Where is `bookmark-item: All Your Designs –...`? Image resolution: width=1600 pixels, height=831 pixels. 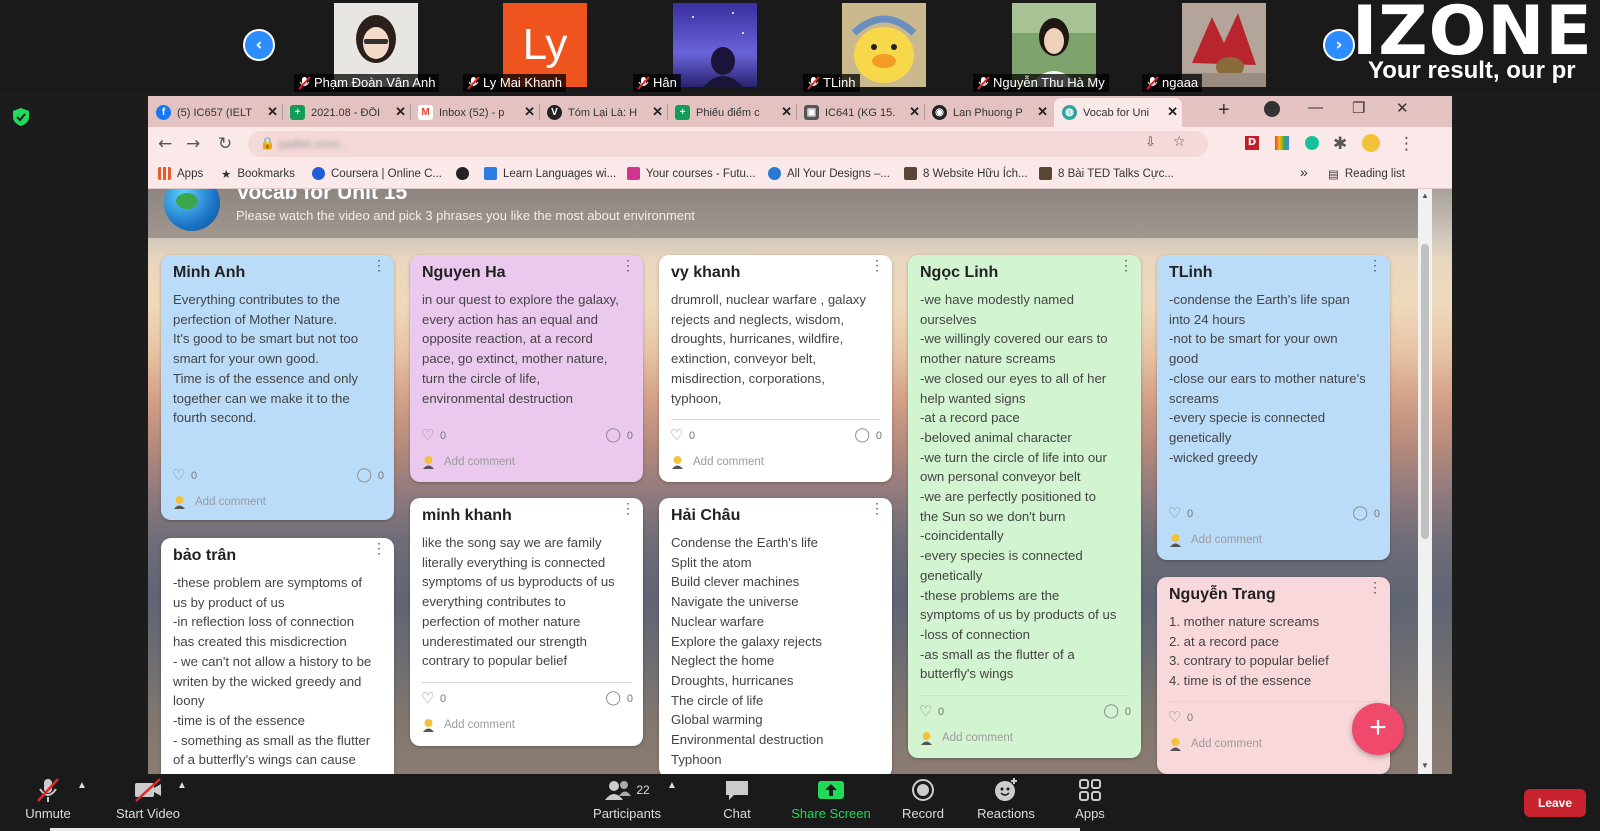
bookmark-item: All Your Designs –... is located at coordinates (829, 173).